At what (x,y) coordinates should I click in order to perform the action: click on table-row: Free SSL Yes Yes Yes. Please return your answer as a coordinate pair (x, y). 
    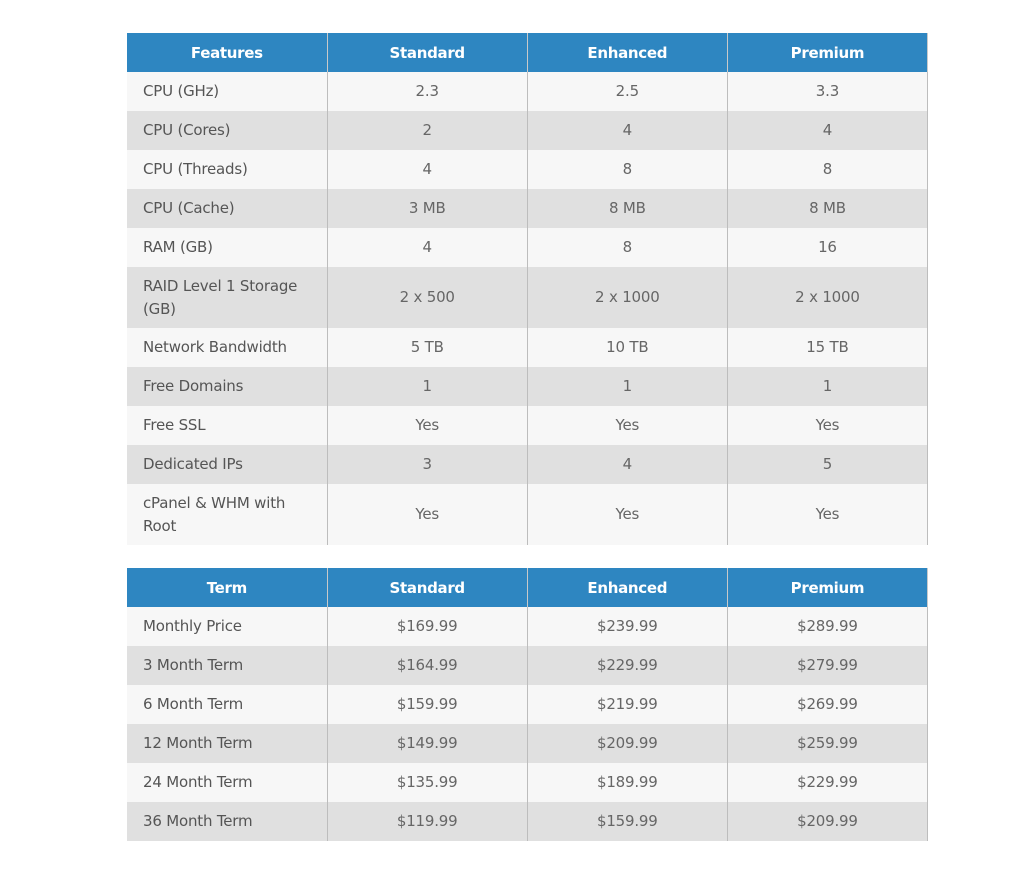
    Looking at the image, I should click on (528, 425).